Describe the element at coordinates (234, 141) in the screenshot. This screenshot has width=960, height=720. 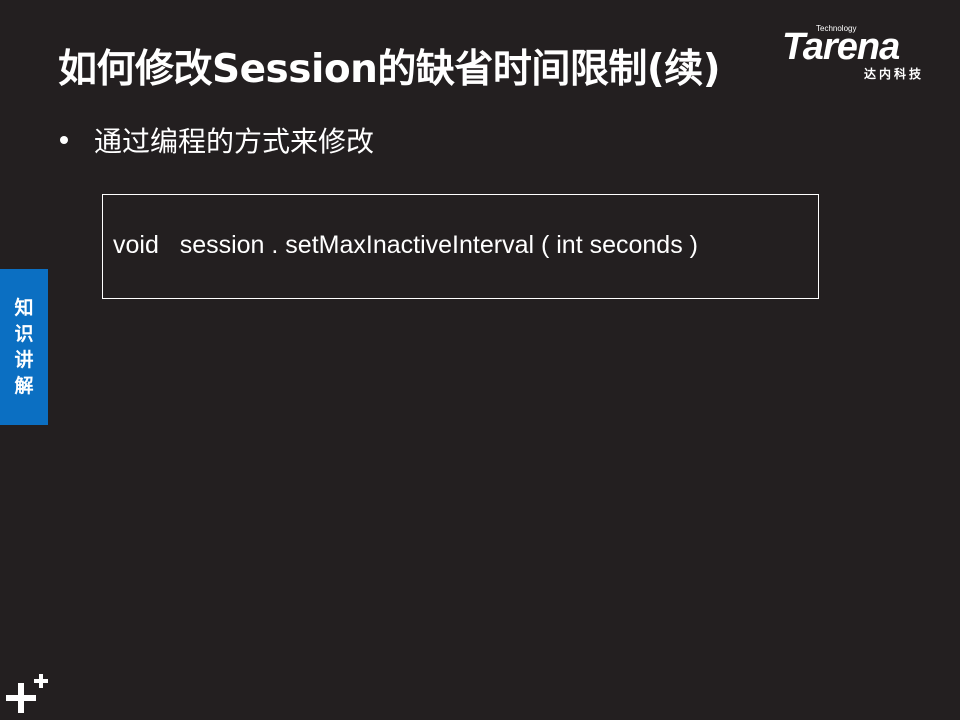
I see `bullet-text: 通过编程的方式来修改` at that location.